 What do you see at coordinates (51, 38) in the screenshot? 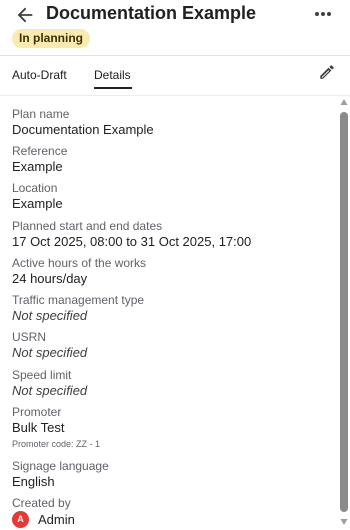
I see `status-badge: In planning` at bounding box center [51, 38].